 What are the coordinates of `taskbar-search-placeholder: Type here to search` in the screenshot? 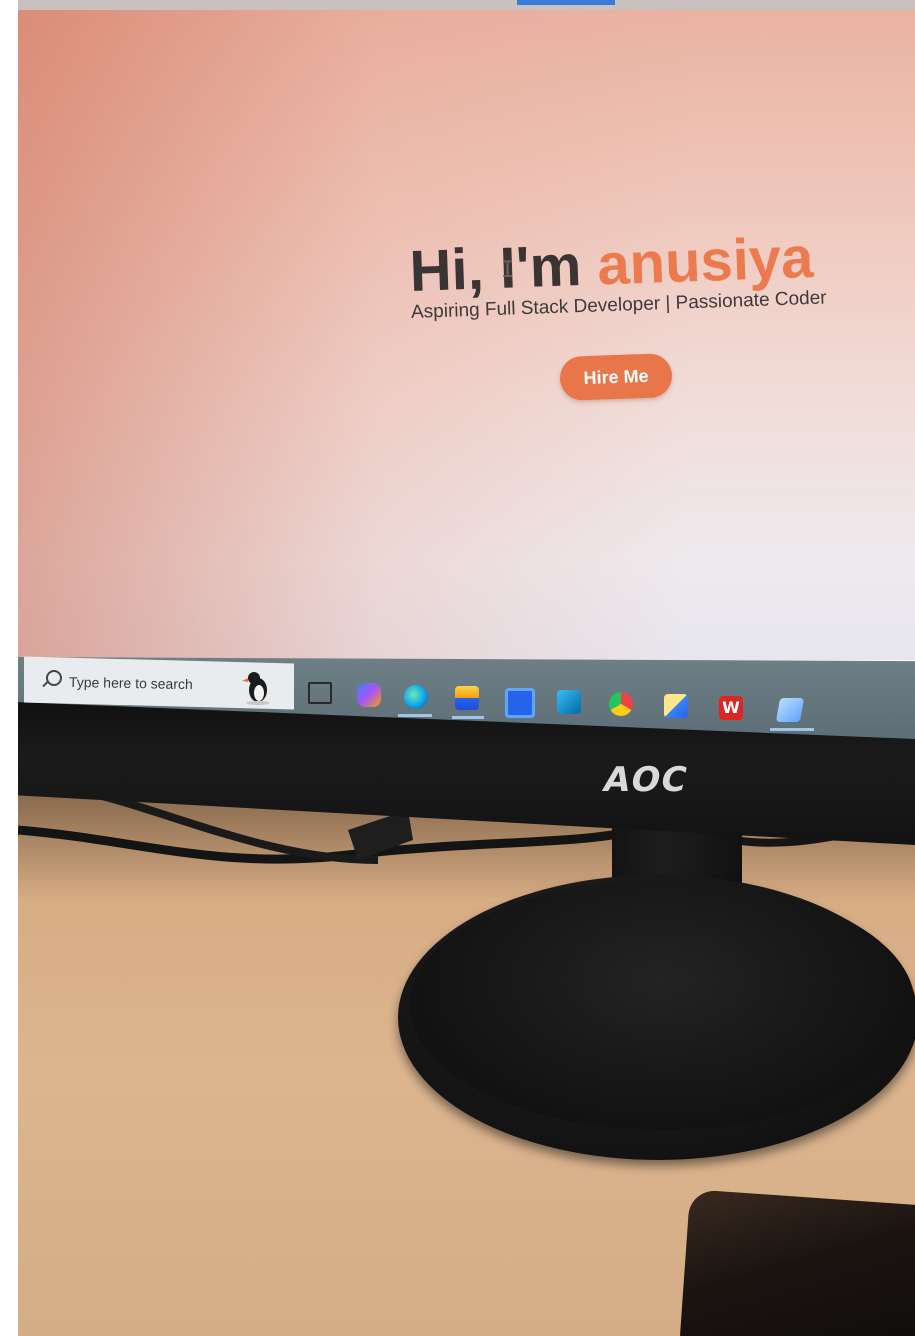 It's located at (130, 683).